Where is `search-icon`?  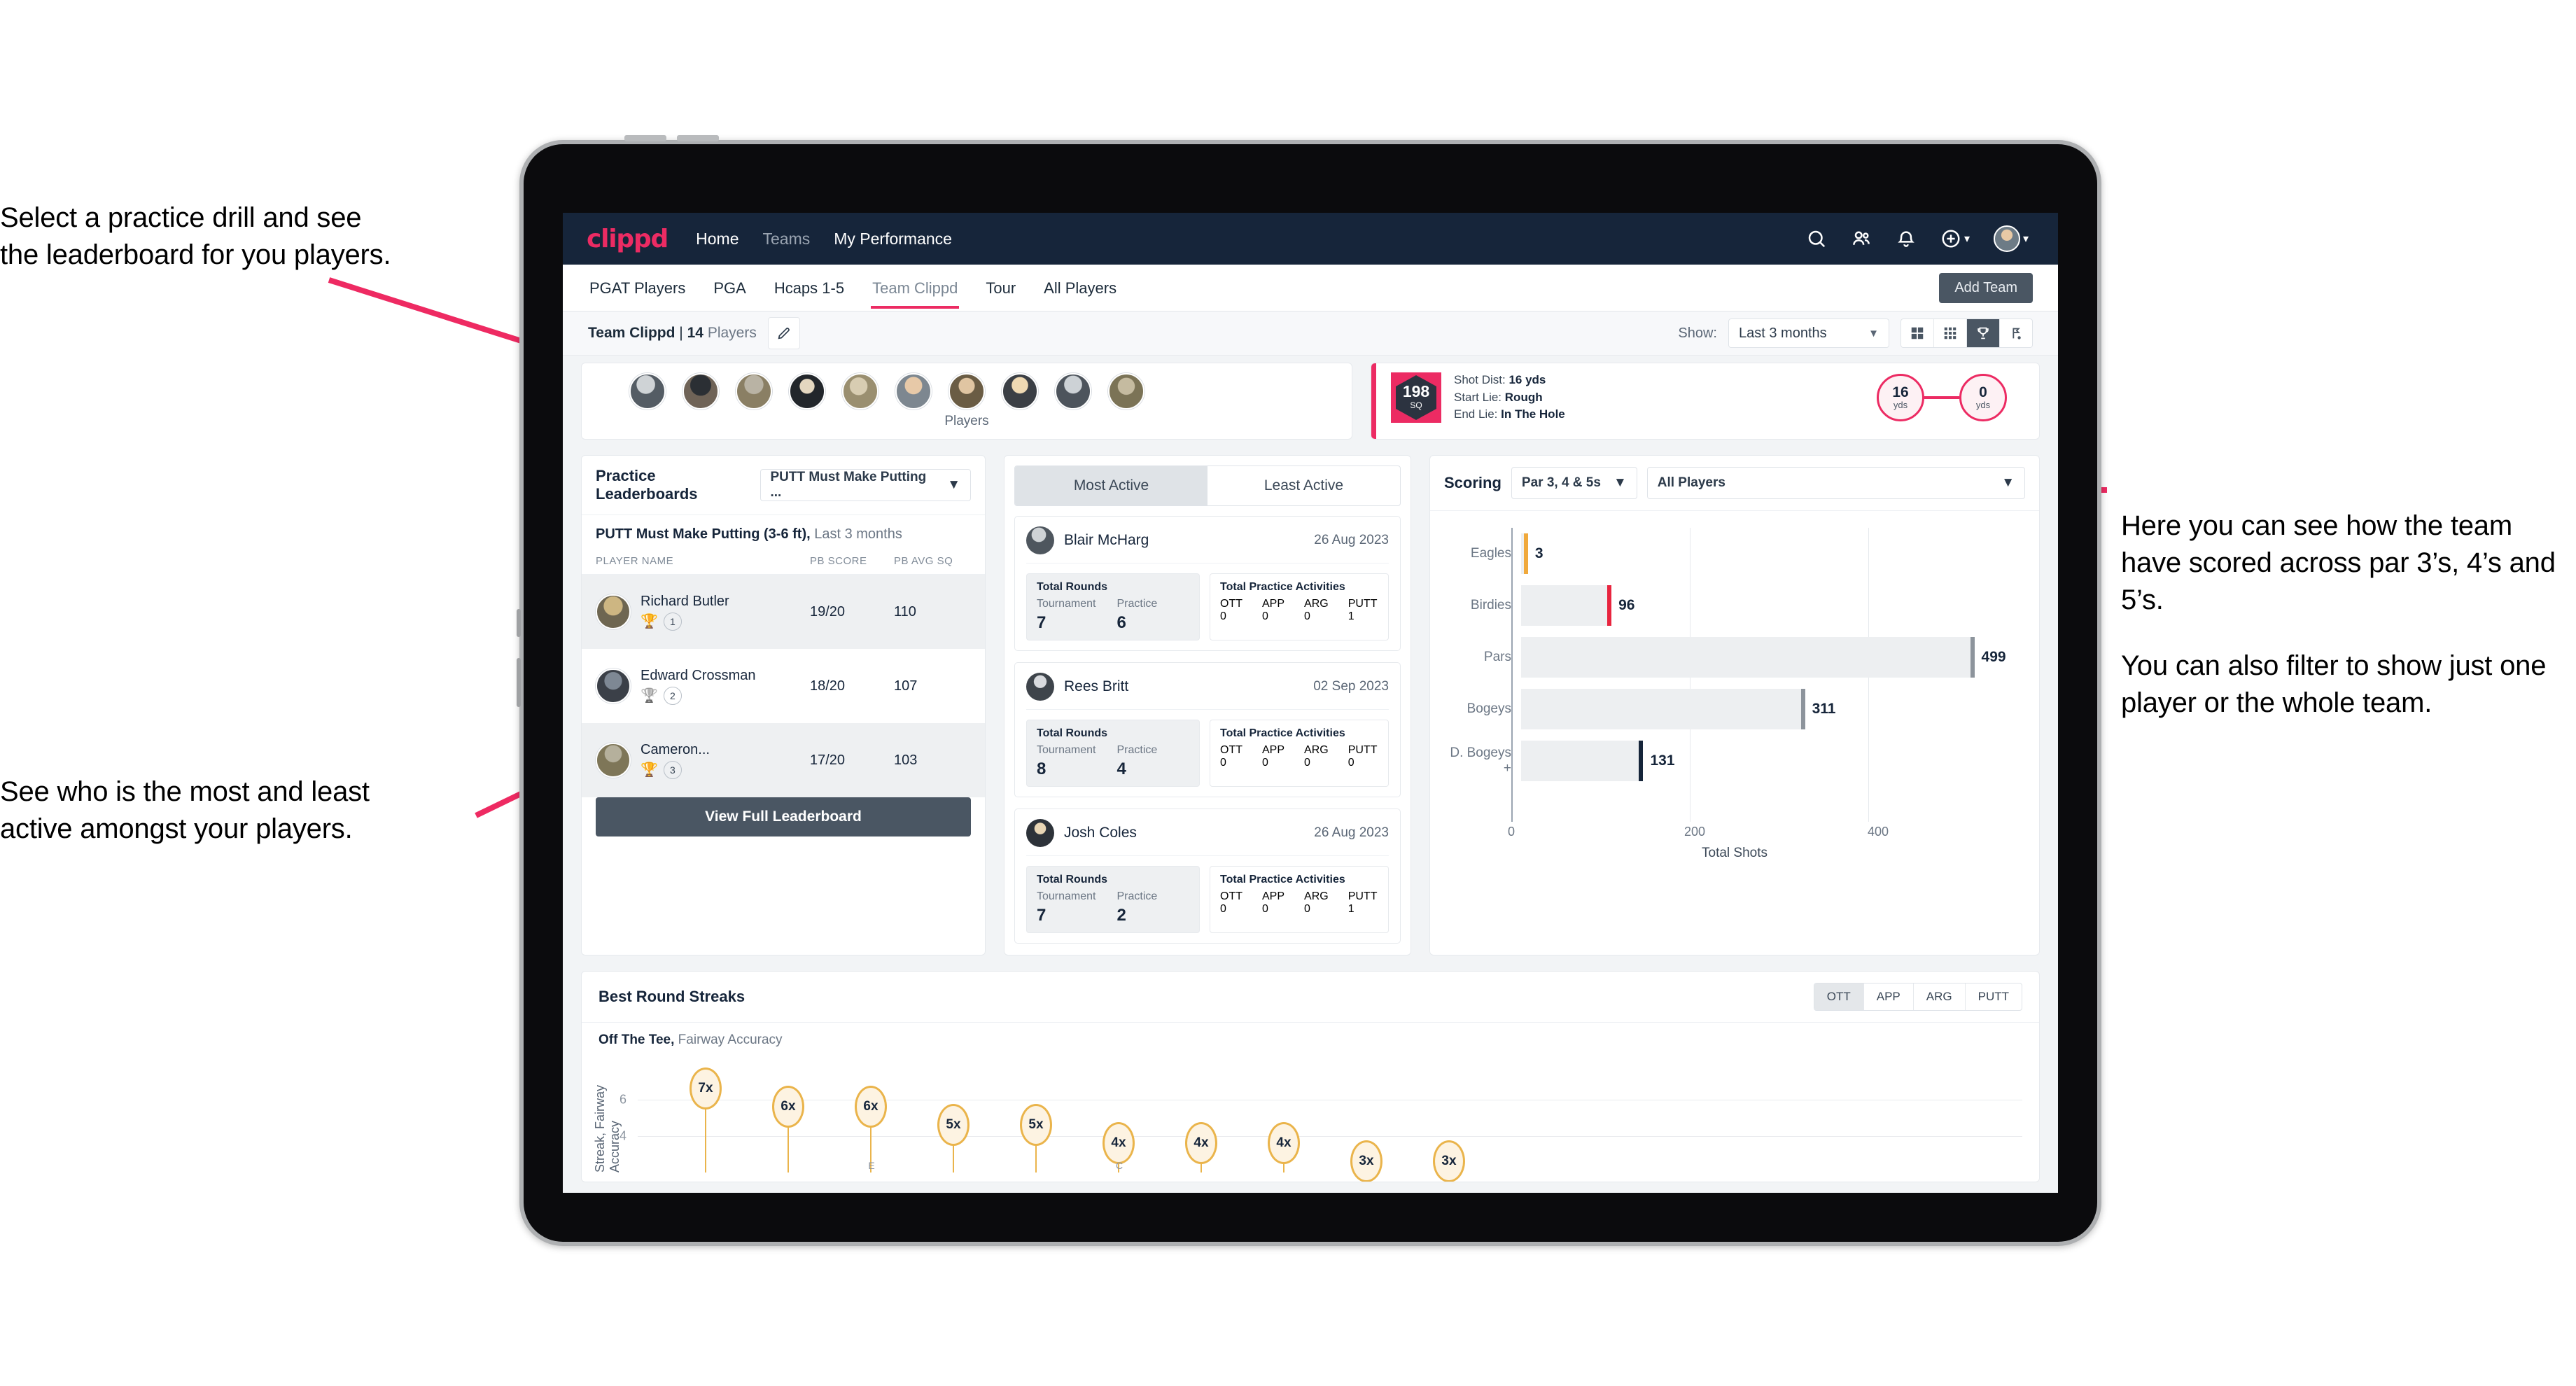 search-icon is located at coordinates (1816, 238).